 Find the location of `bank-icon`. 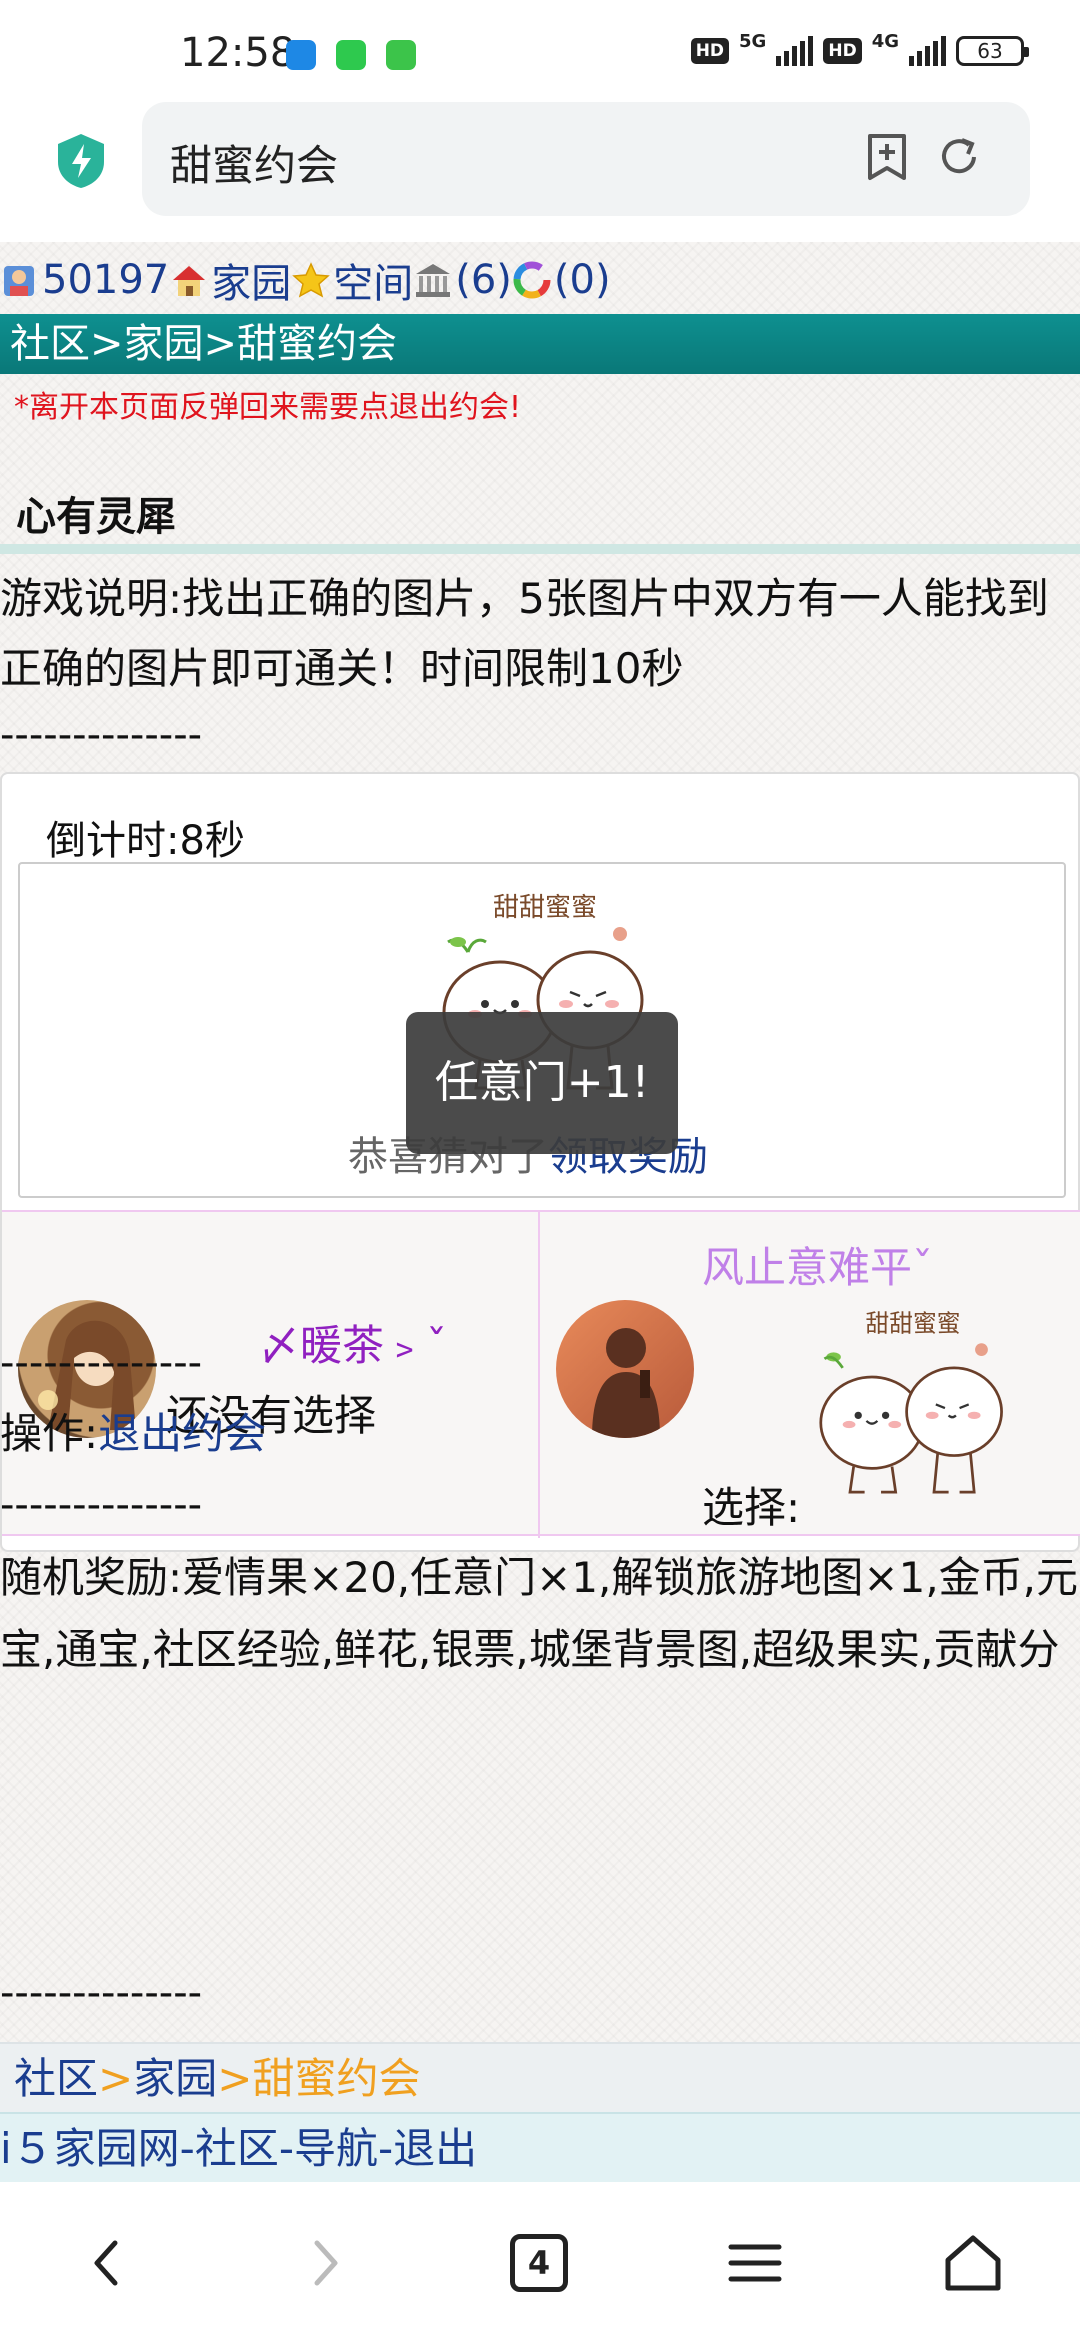

bank-icon is located at coordinates (433, 280).